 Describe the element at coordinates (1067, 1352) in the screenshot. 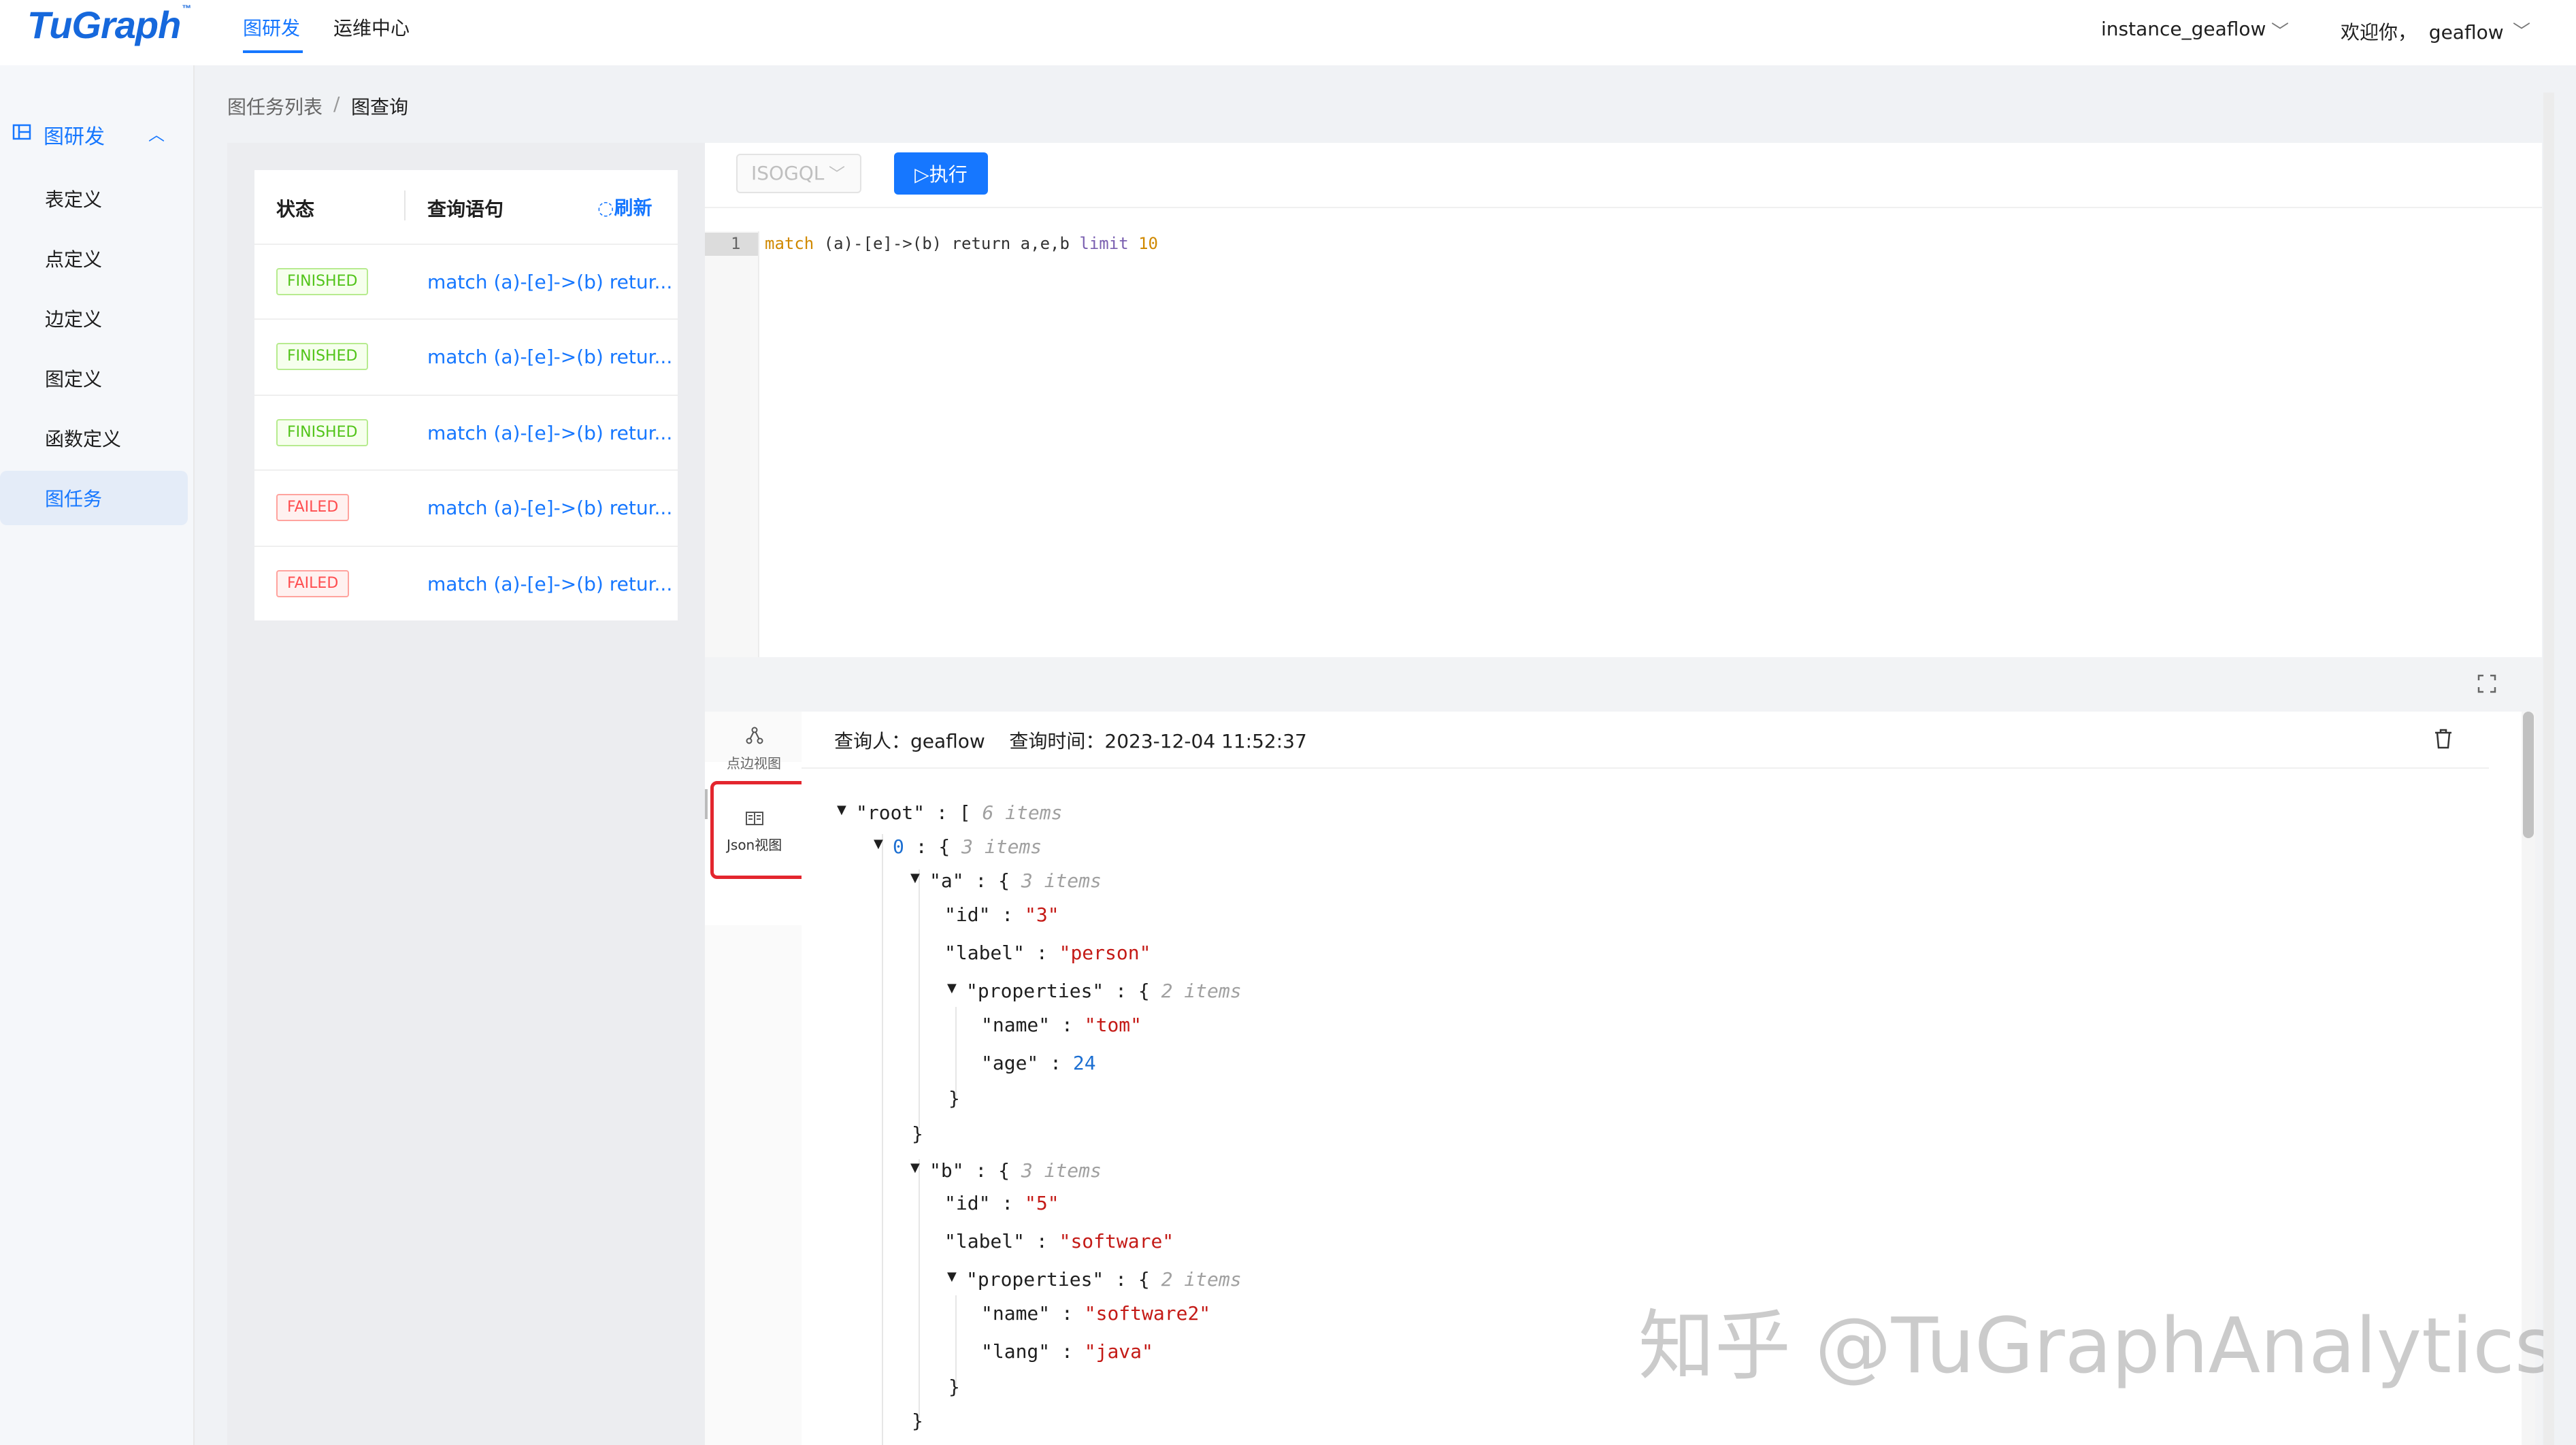

I see `json-line: "lang" : "java"` at that location.